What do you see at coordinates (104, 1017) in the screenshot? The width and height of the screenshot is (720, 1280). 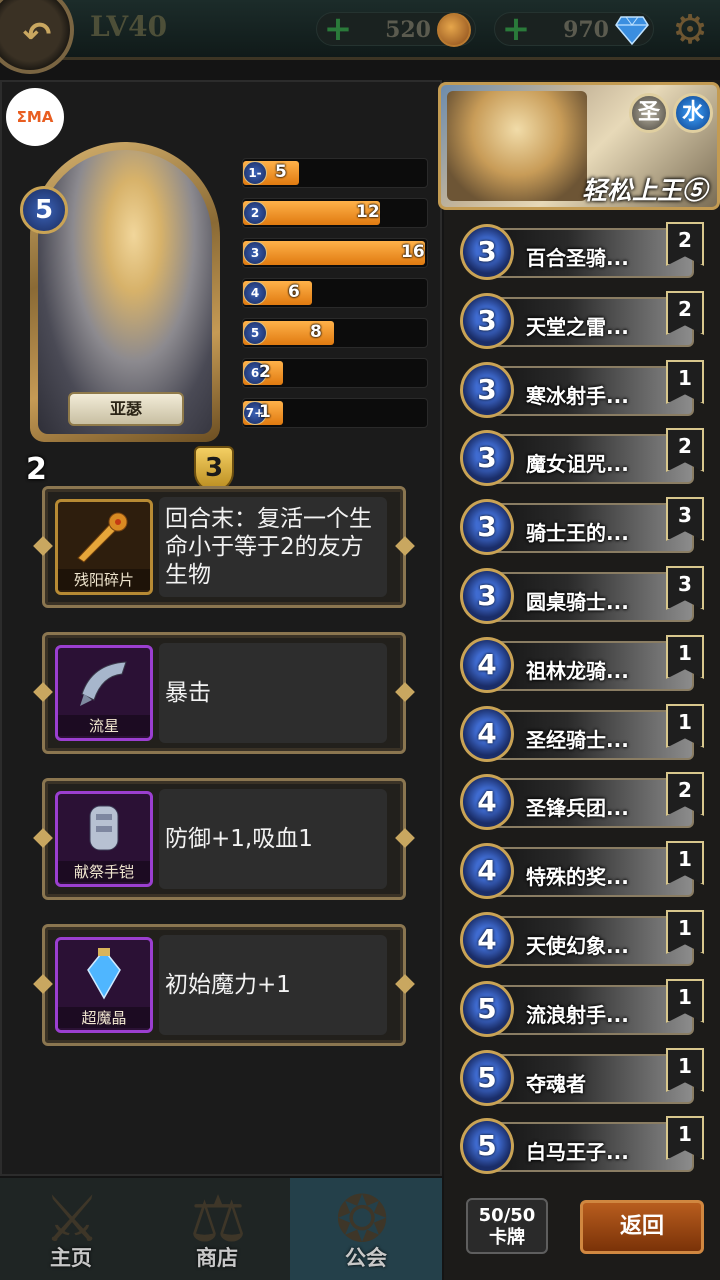 I see `equipment-name: 超魔晶` at bounding box center [104, 1017].